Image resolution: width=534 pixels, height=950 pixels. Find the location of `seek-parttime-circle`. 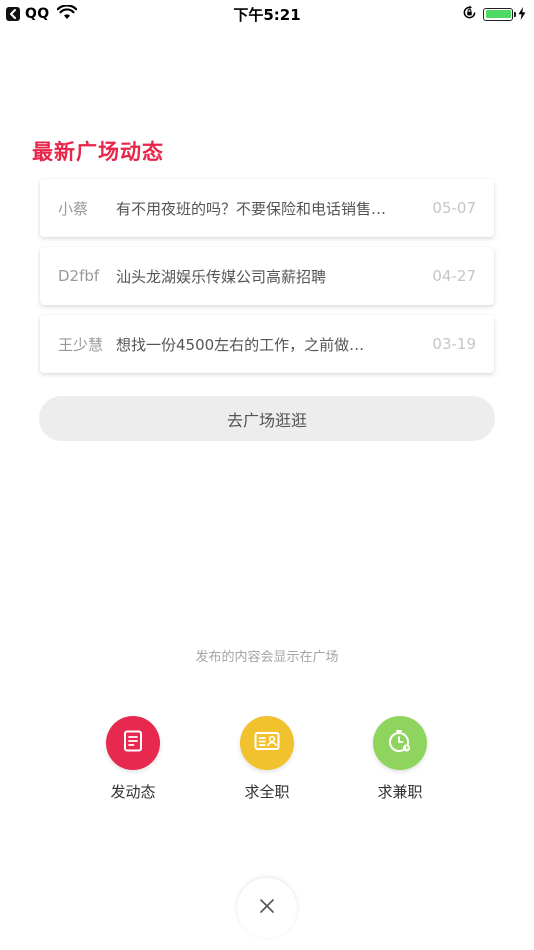

seek-parttime-circle is located at coordinates (400, 743).